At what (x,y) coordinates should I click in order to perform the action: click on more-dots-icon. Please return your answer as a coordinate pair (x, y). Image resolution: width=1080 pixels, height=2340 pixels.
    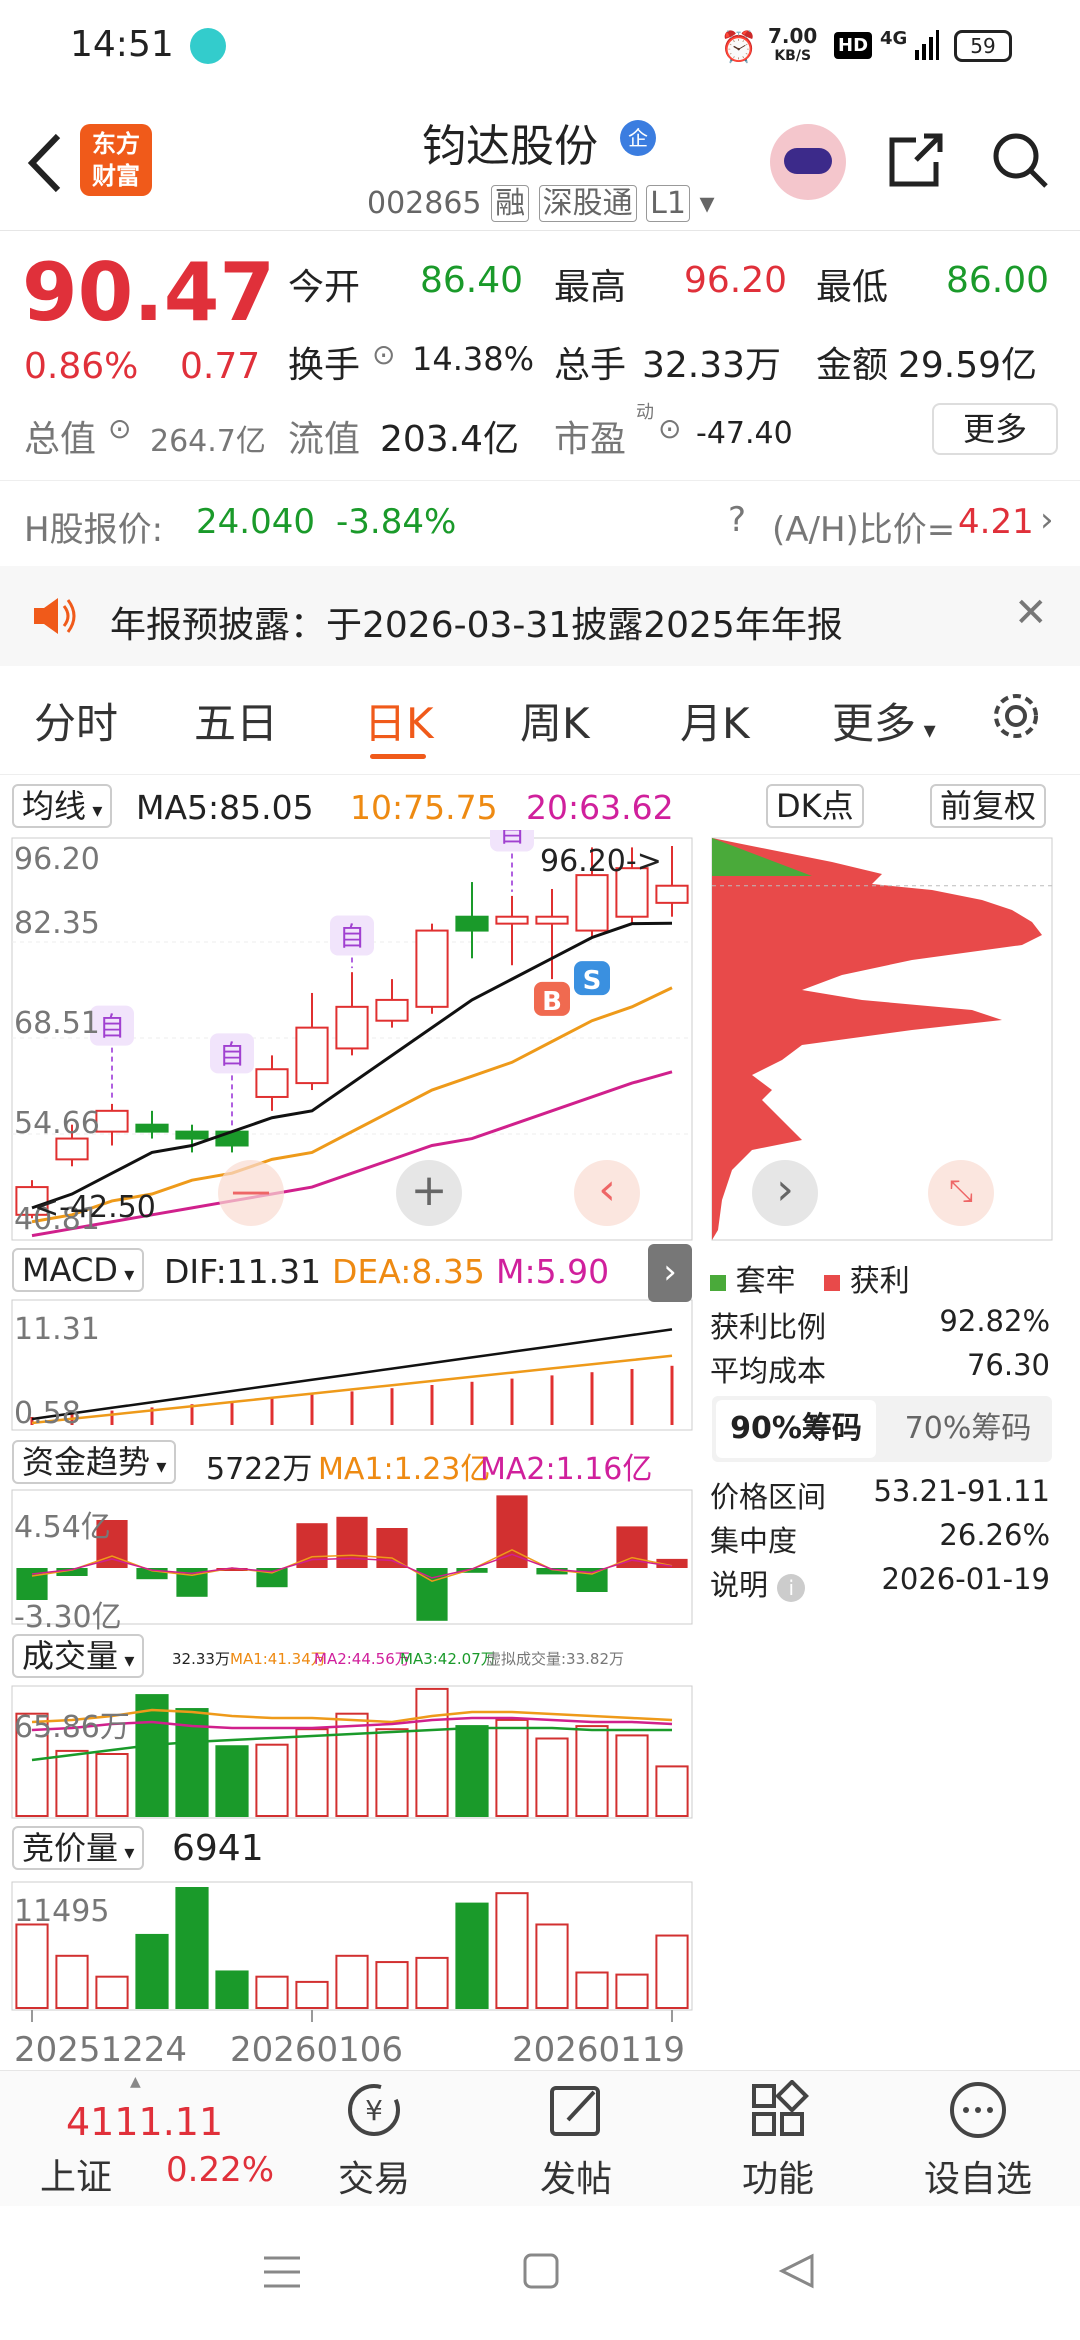
    Looking at the image, I should click on (978, 2110).